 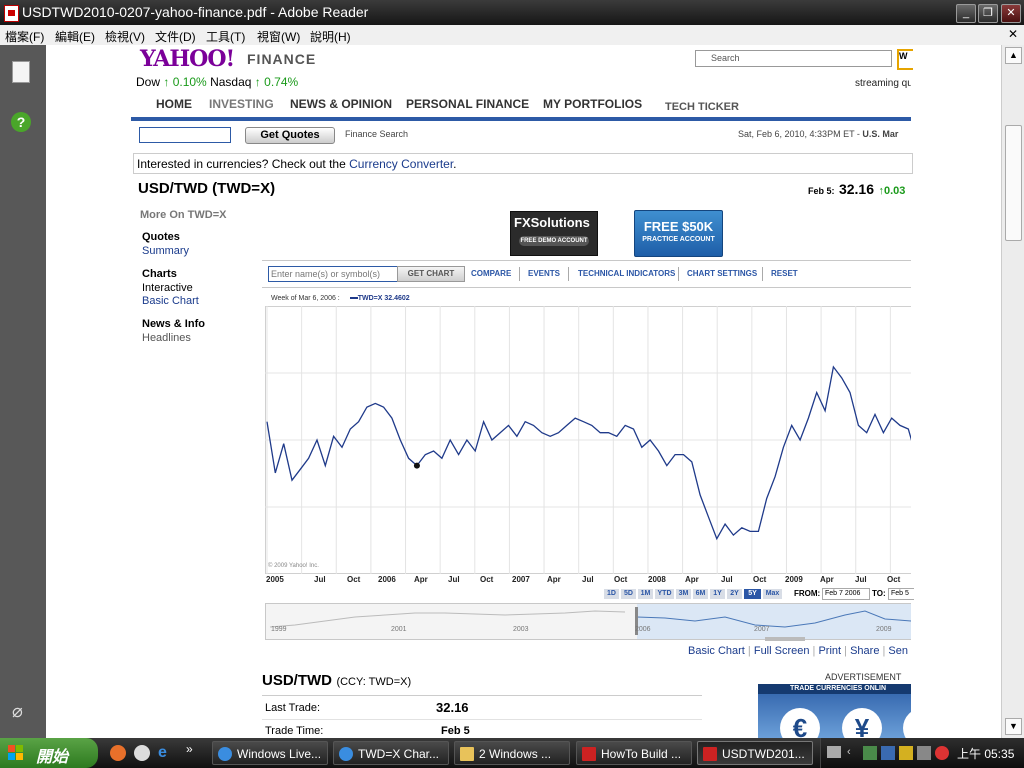 I want to click on antivirus-icon, so click(x=942, y=753).